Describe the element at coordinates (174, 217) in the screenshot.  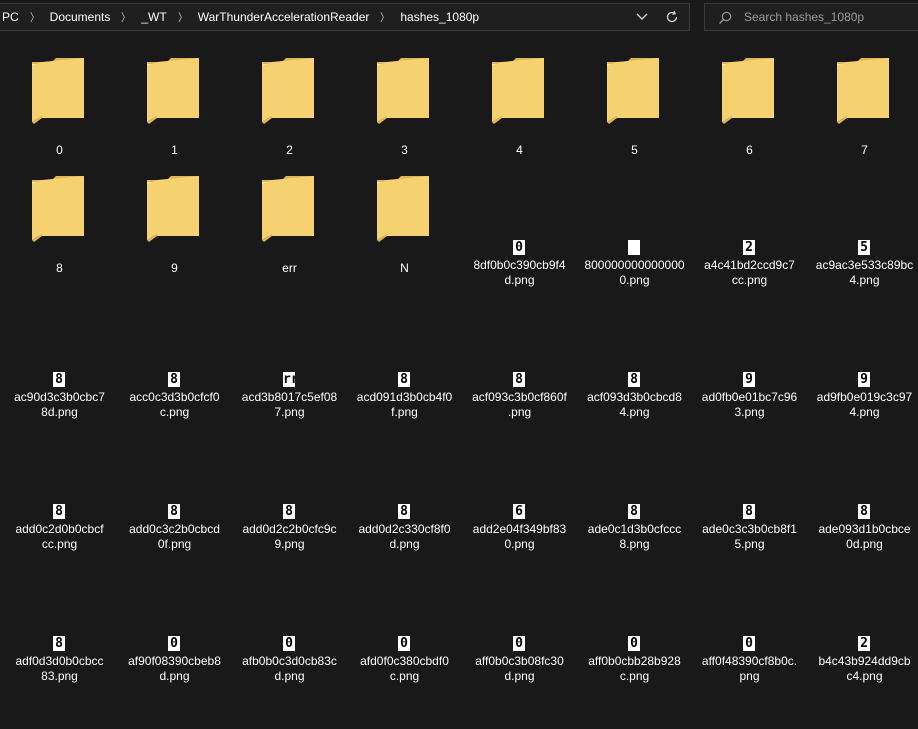
I see `folder-item: 9` at that location.